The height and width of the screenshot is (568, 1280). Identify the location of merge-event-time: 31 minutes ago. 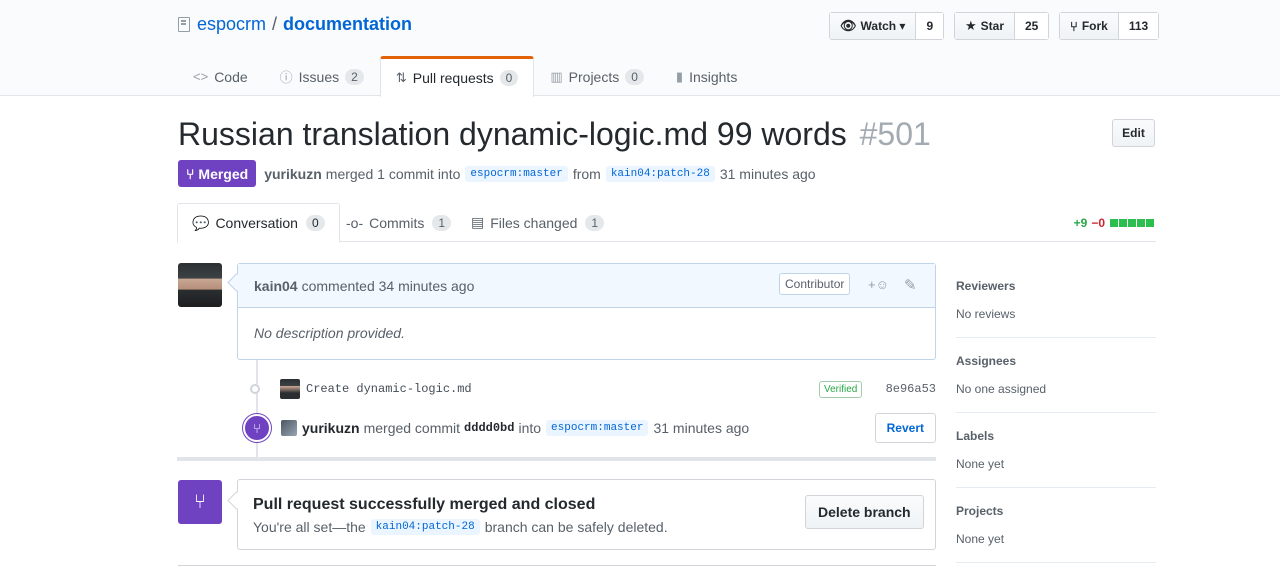
(701, 428).